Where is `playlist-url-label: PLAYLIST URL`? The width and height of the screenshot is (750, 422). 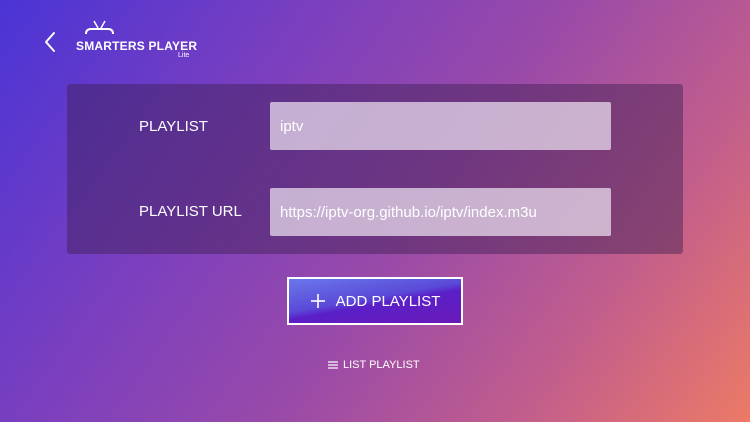
playlist-url-label: PLAYLIST URL is located at coordinates (190, 211).